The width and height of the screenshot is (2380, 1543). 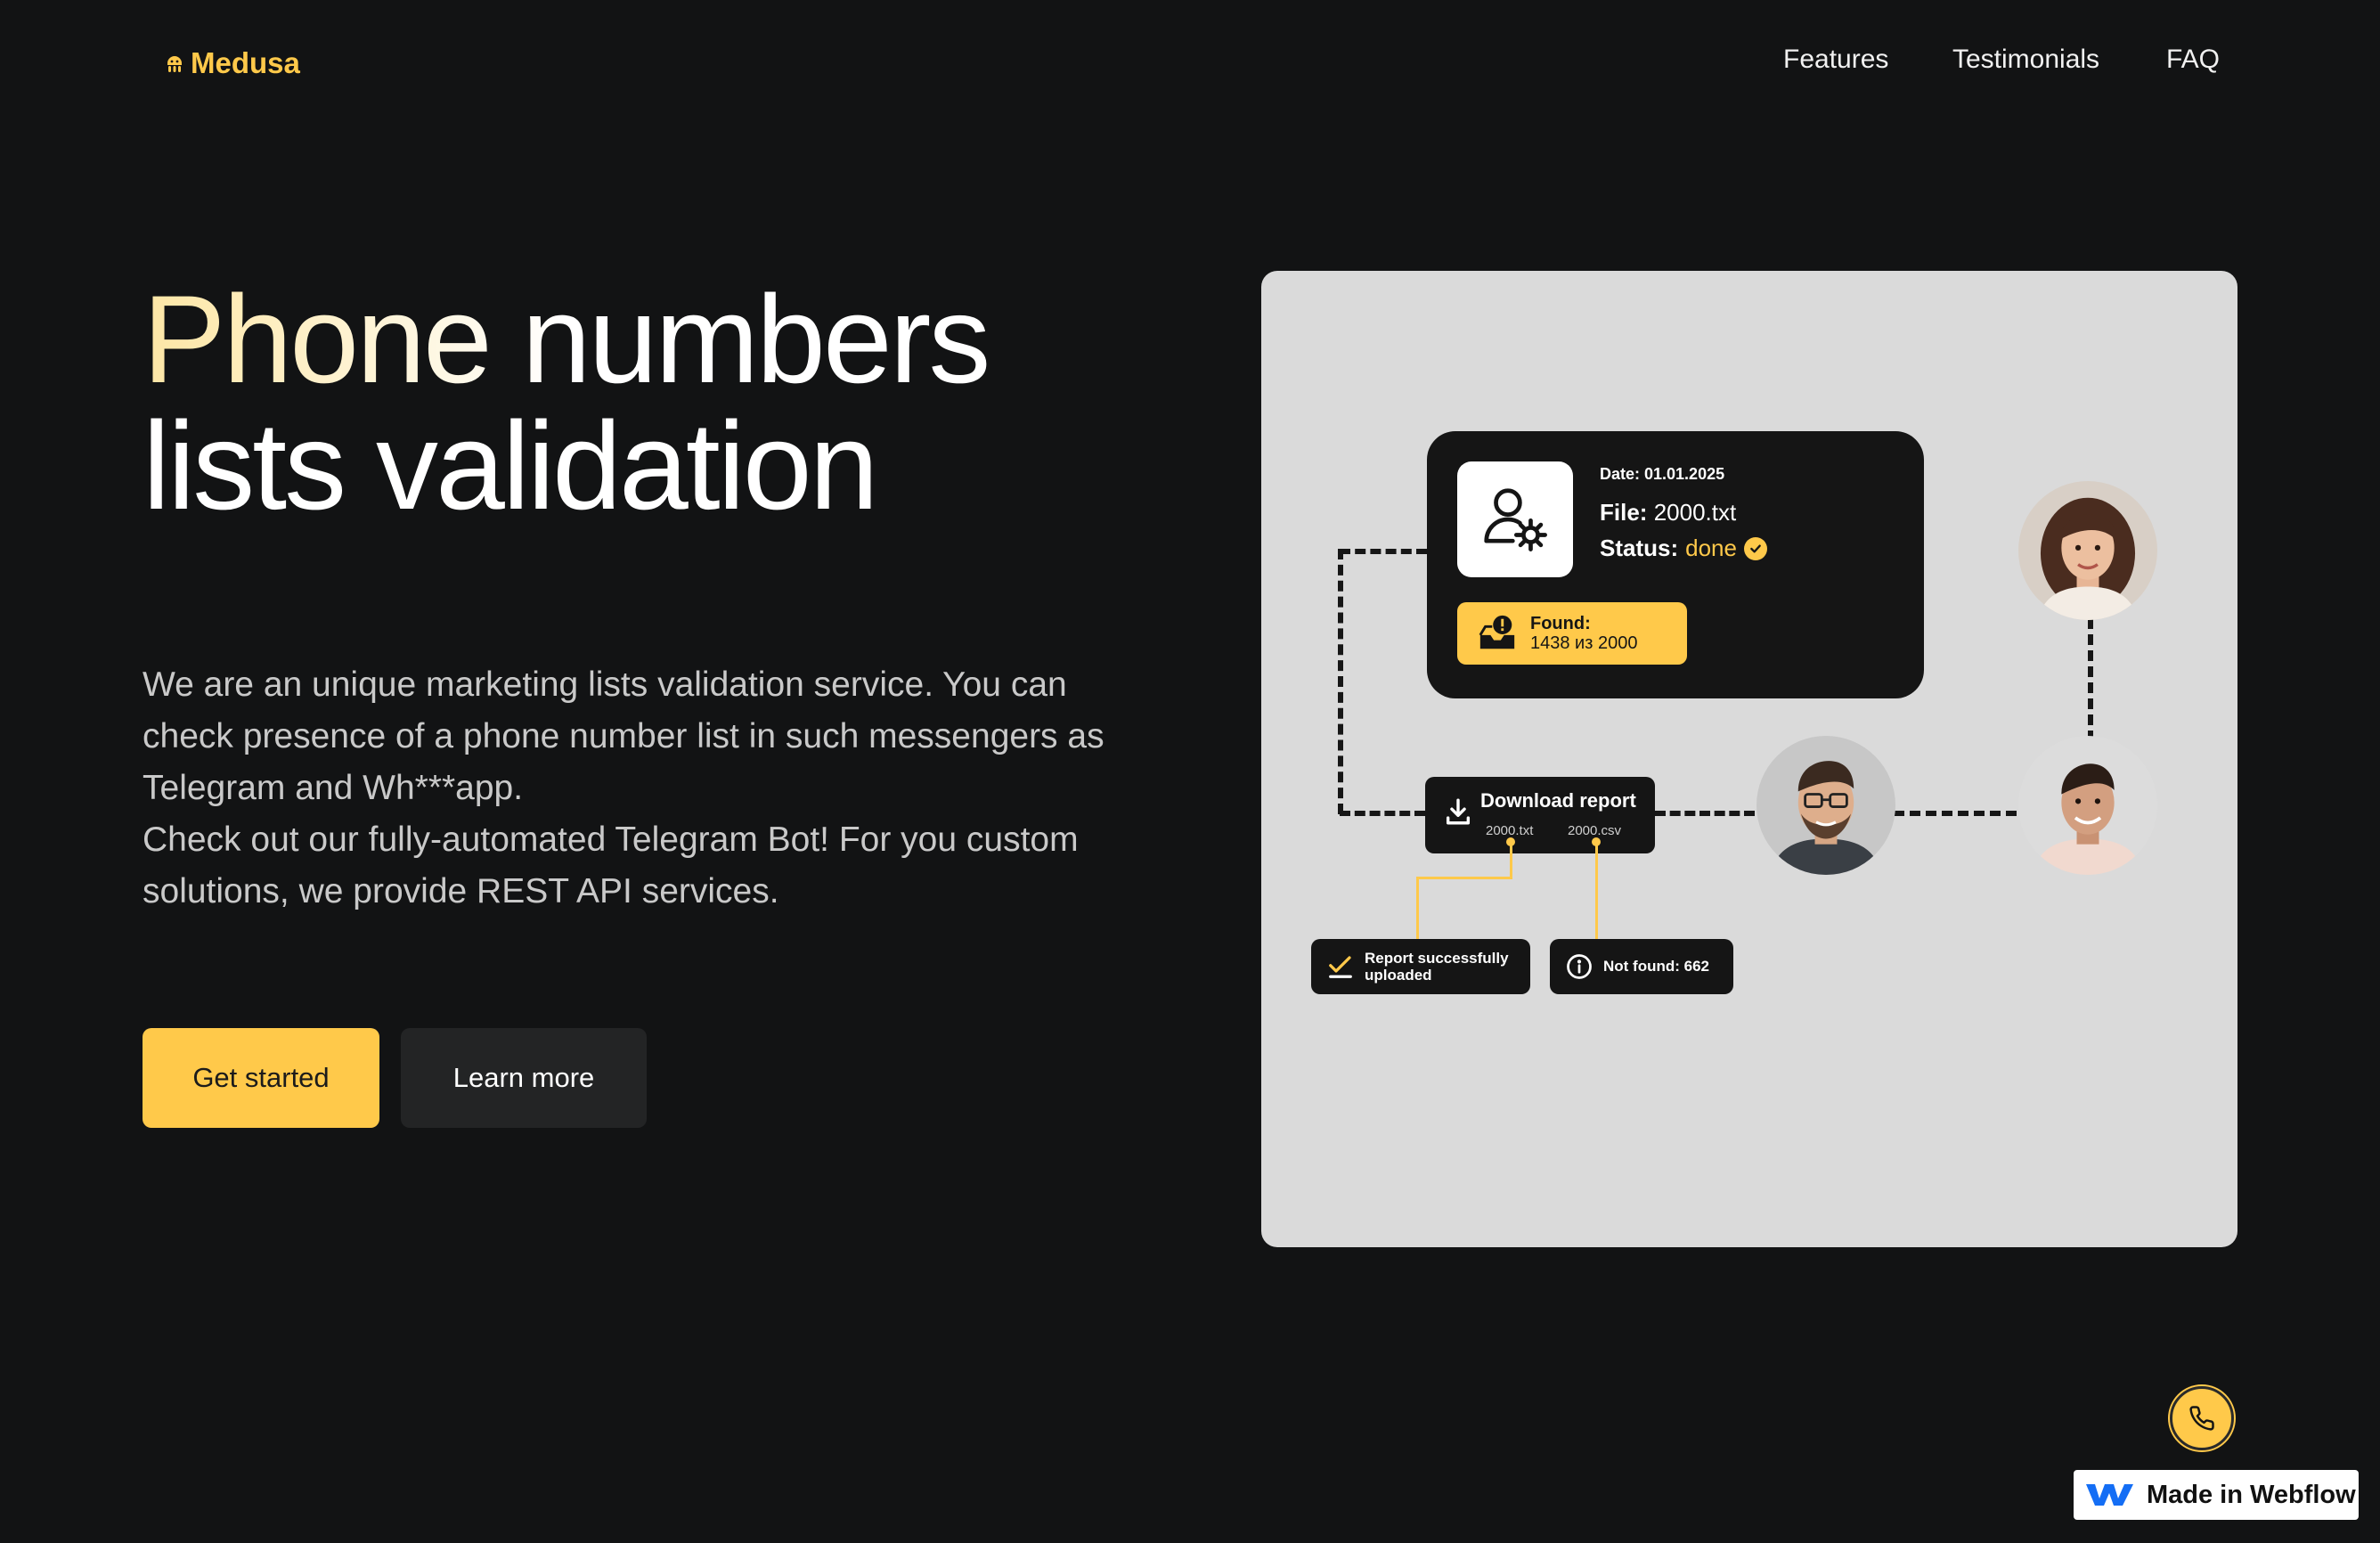 I want to click on found-badge: Found: 1438 из 2000, so click(x=1572, y=633).